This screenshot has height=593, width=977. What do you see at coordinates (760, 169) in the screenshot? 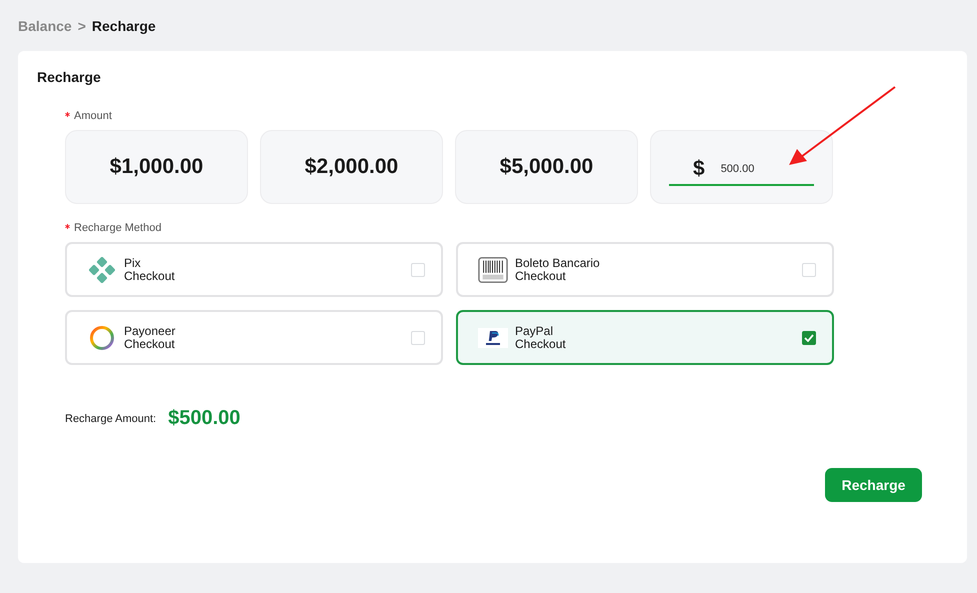
I see `custom-amount-input: 500.00` at bounding box center [760, 169].